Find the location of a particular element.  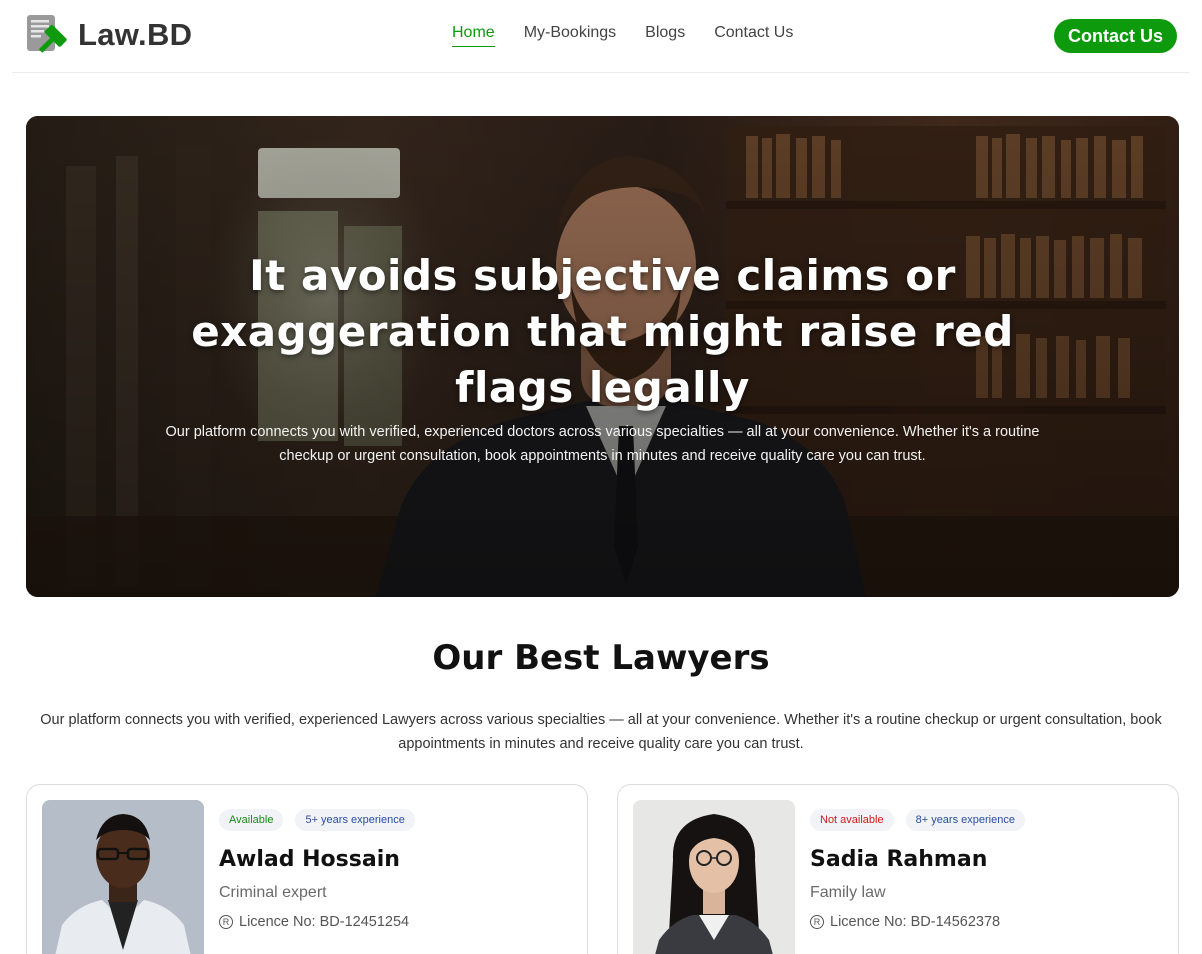

availability-badge: Not available is located at coordinates (852, 820).